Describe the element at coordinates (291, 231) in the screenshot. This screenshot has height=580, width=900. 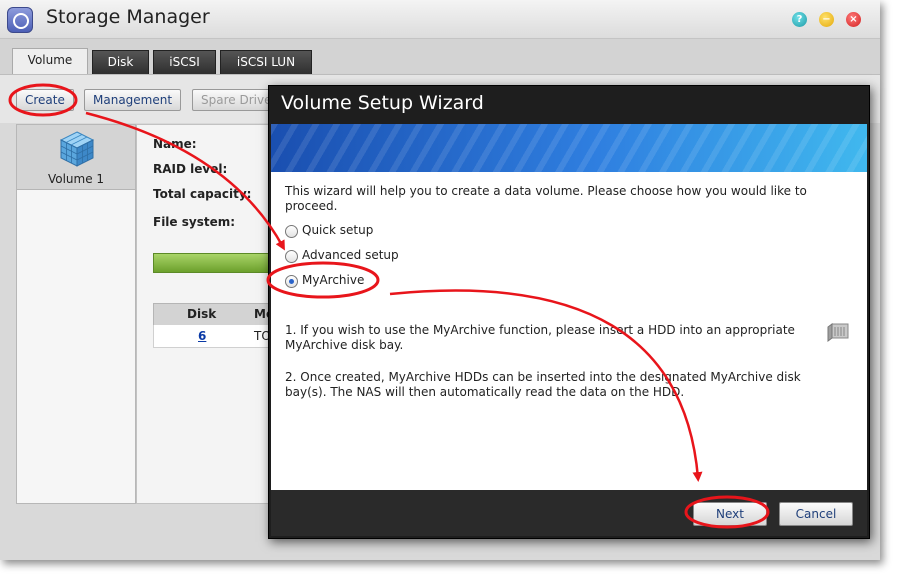
I see `radio-quick-setup` at that location.